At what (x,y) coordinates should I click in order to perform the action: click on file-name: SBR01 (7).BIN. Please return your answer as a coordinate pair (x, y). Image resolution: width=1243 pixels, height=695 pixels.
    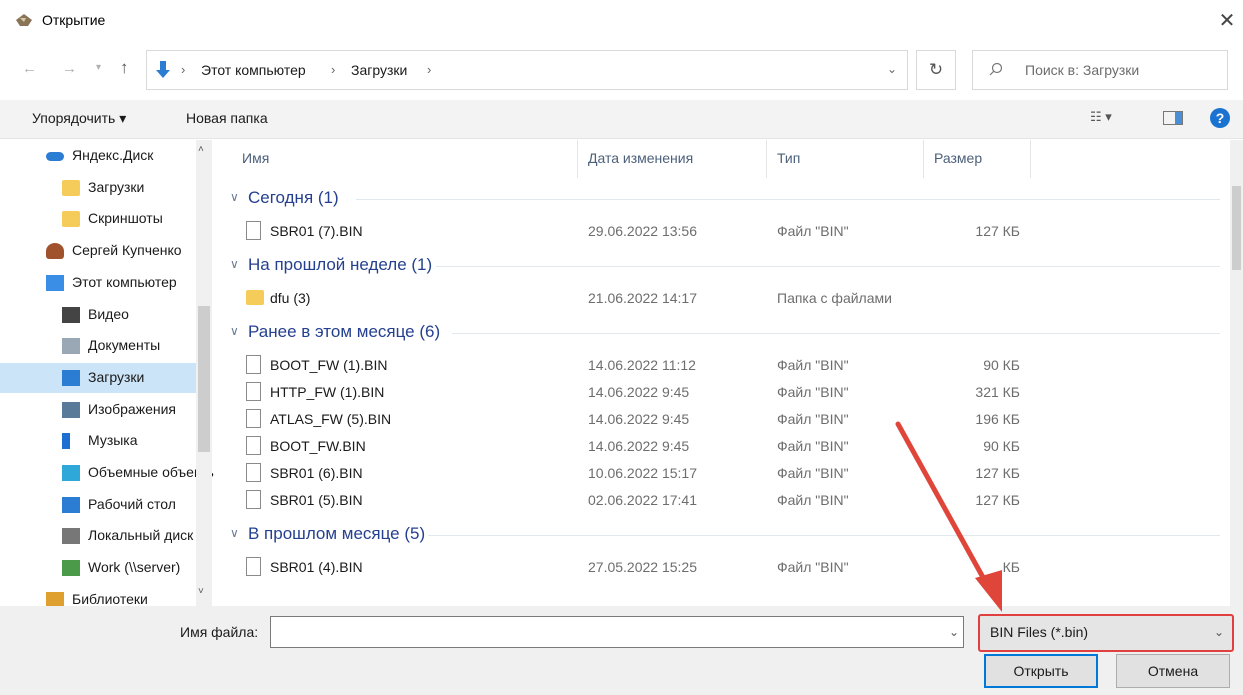
    Looking at the image, I should click on (316, 231).